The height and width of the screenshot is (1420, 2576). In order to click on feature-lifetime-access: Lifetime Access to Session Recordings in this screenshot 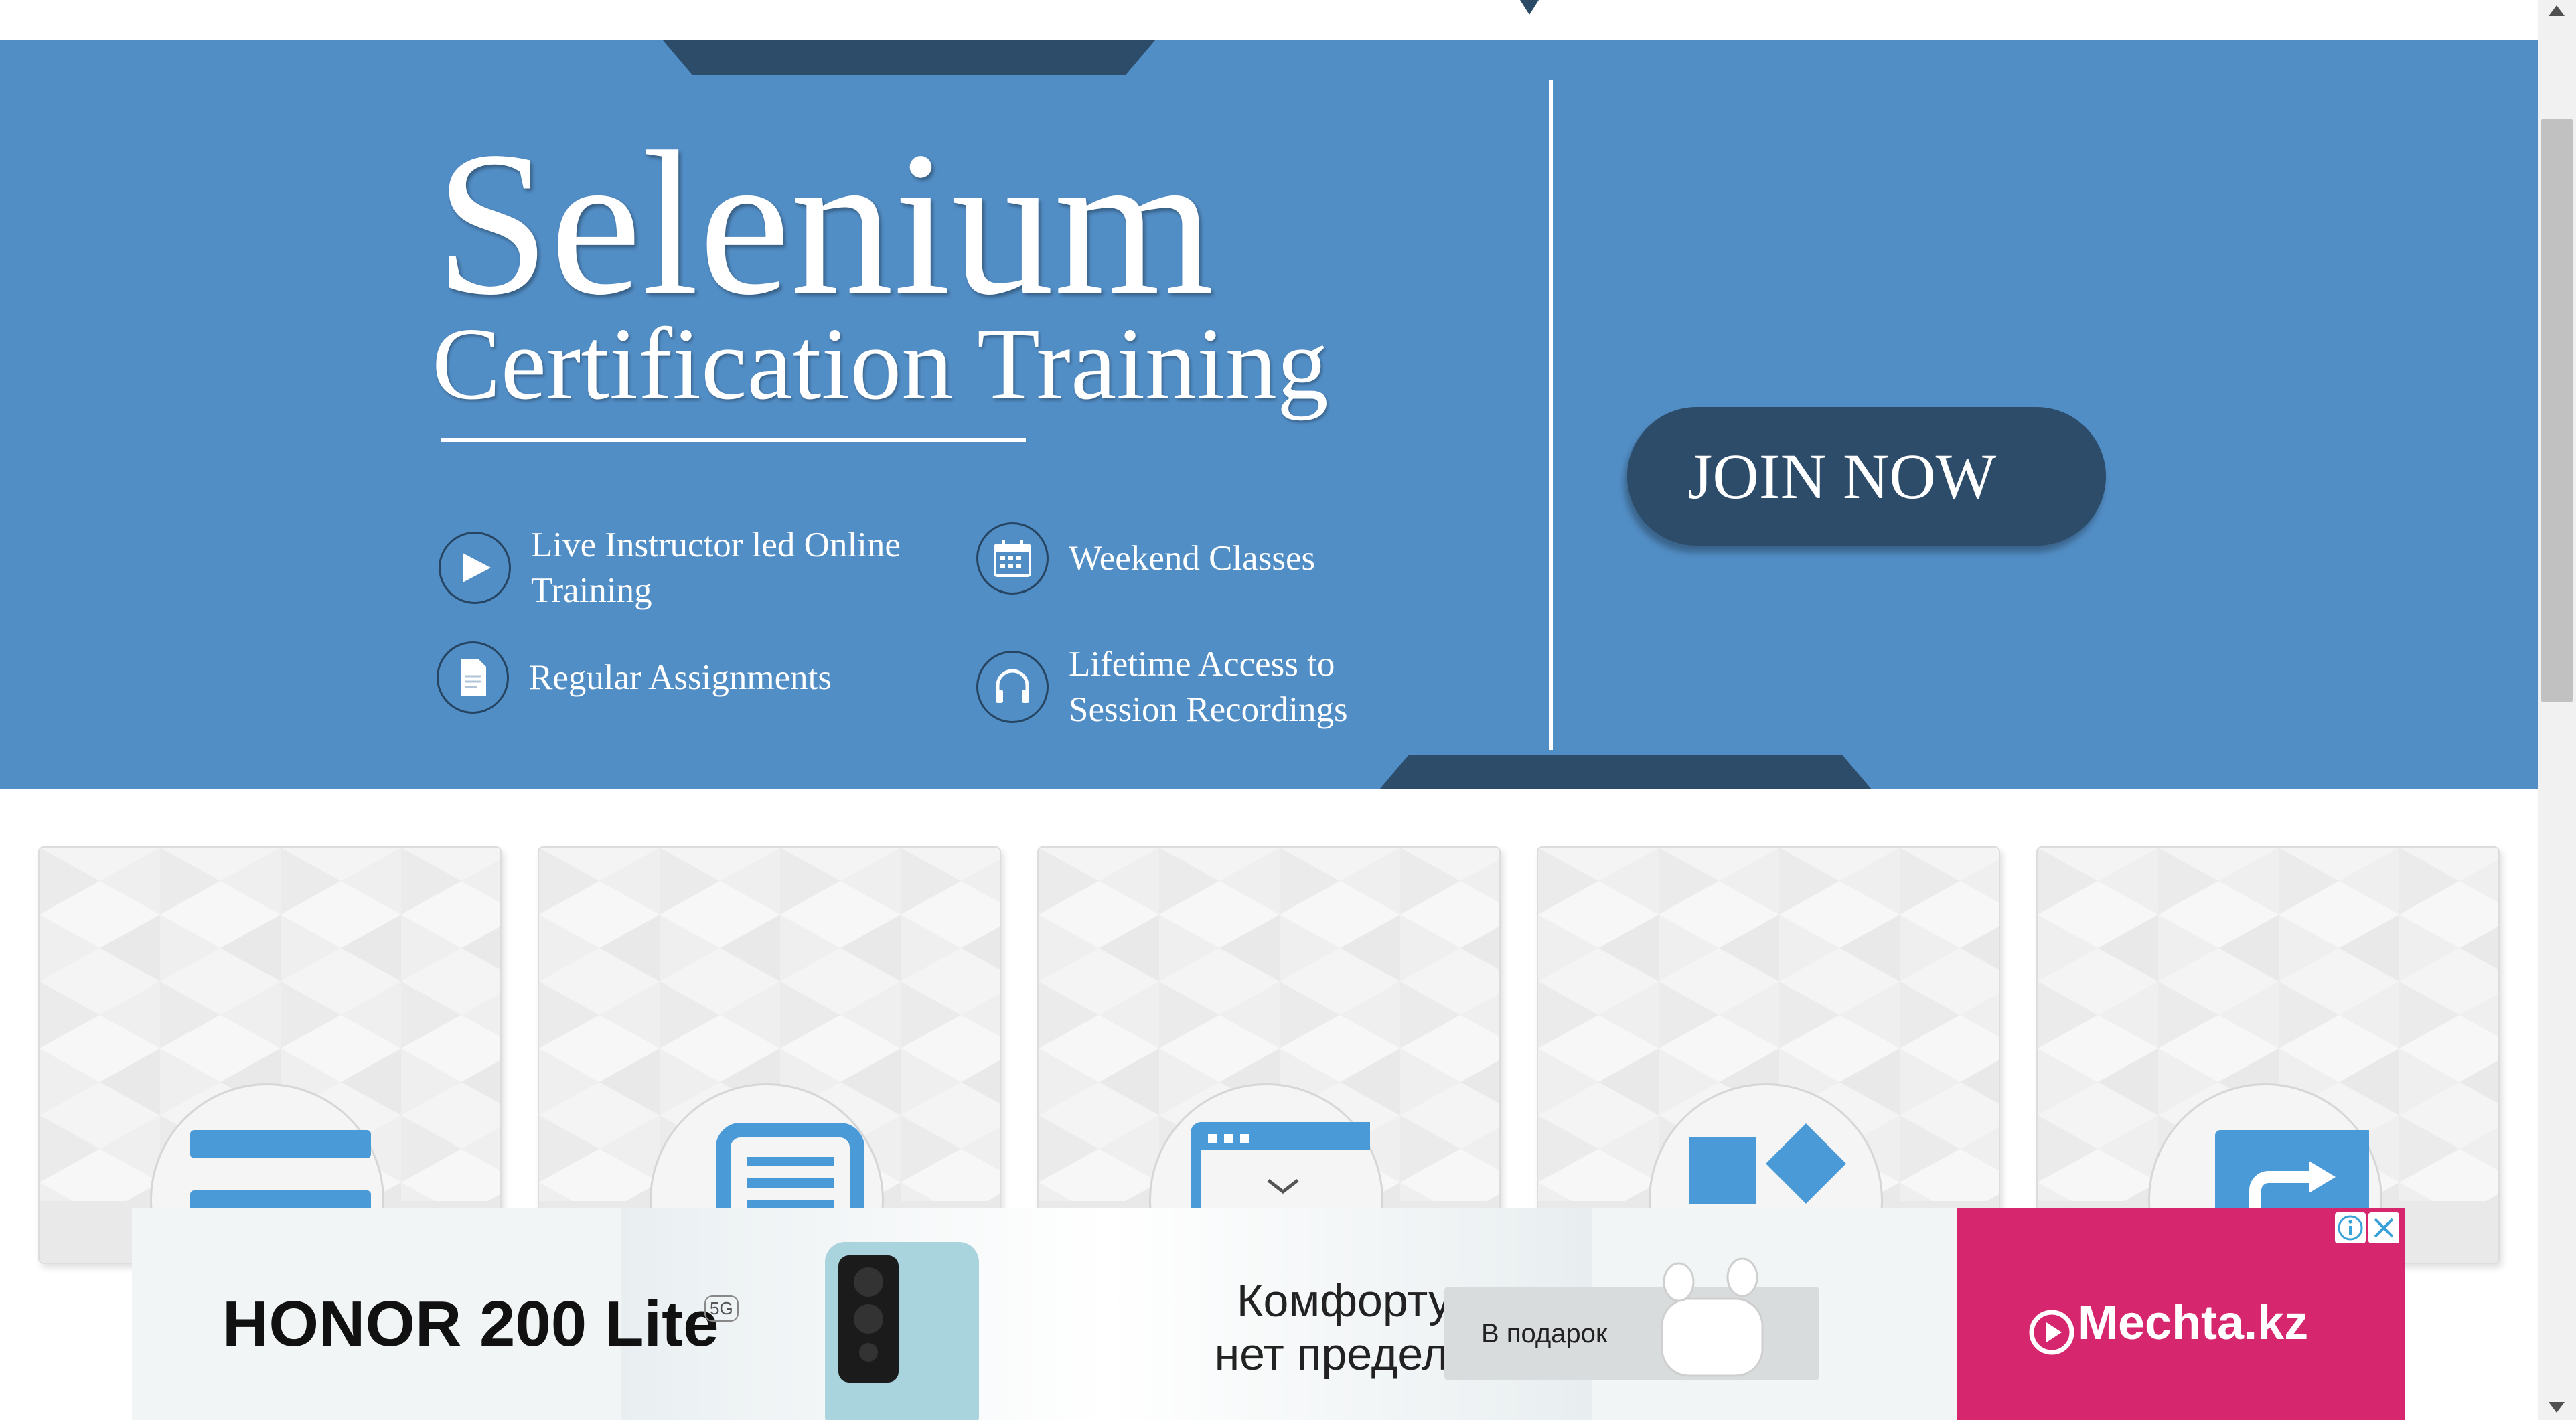, I will do `click(1210, 686)`.